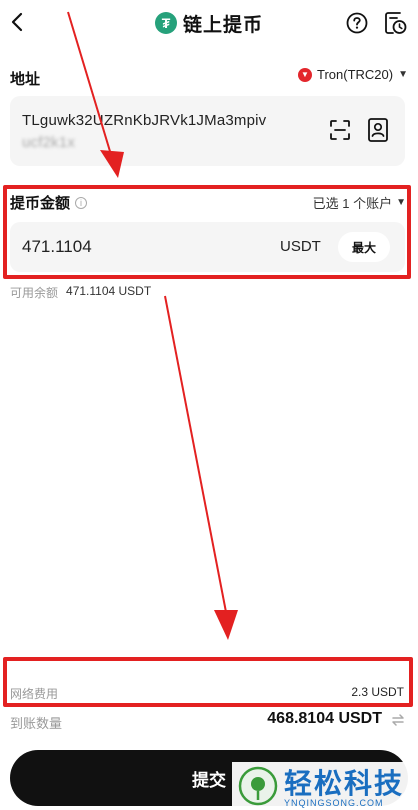 The width and height of the screenshot is (418, 810). I want to click on address-label: 地址, so click(25, 79).